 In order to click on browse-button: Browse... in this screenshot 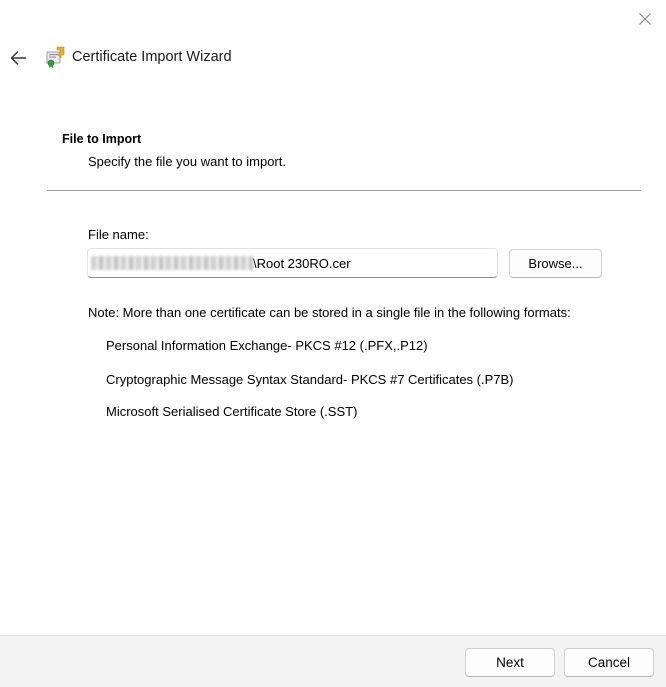, I will do `click(555, 263)`.